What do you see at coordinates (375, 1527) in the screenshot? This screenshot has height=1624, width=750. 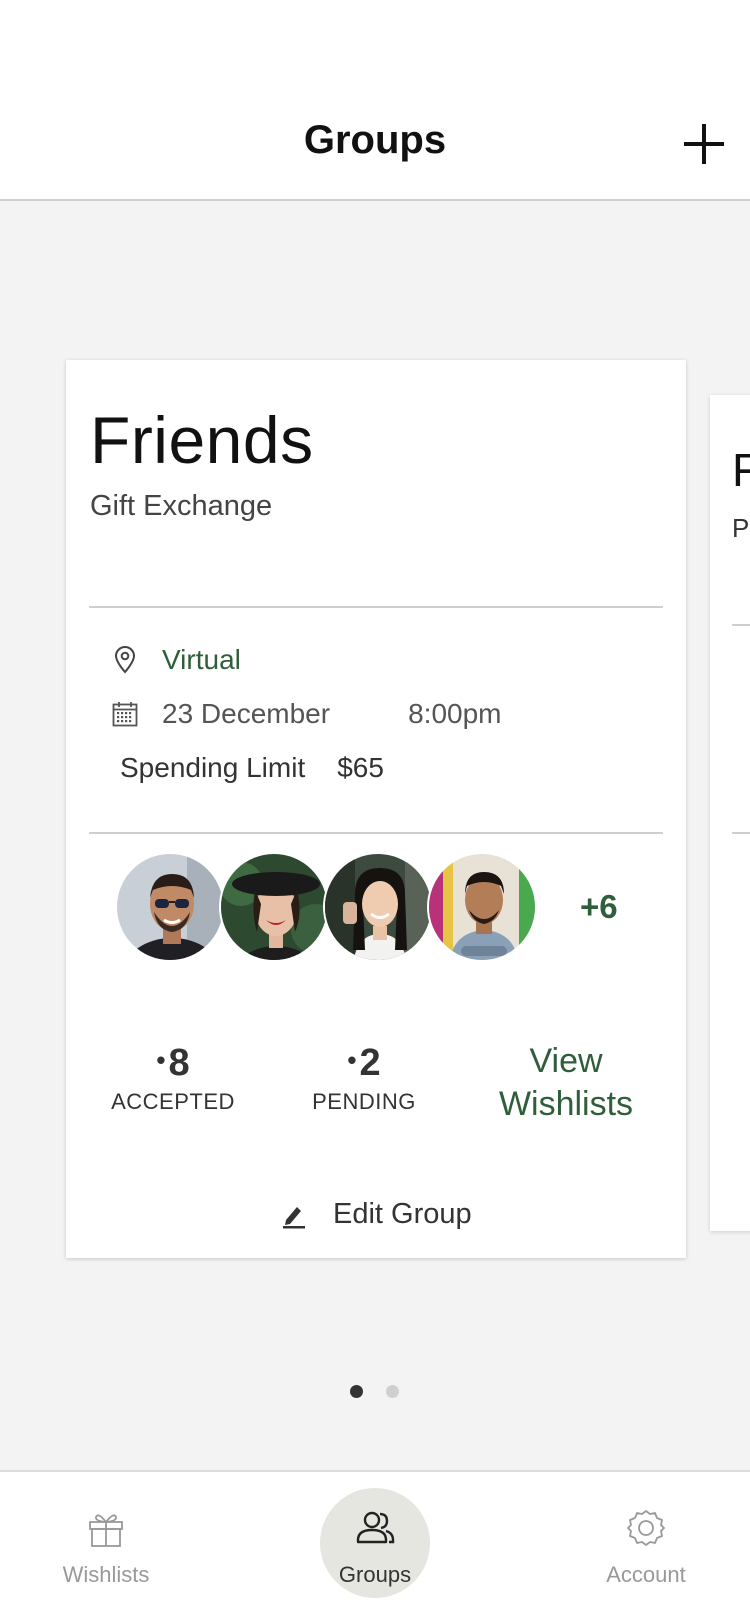 I see `users-icon` at bounding box center [375, 1527].